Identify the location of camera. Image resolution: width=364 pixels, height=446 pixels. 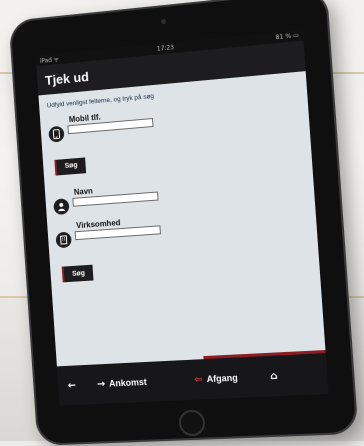
(163, 21).